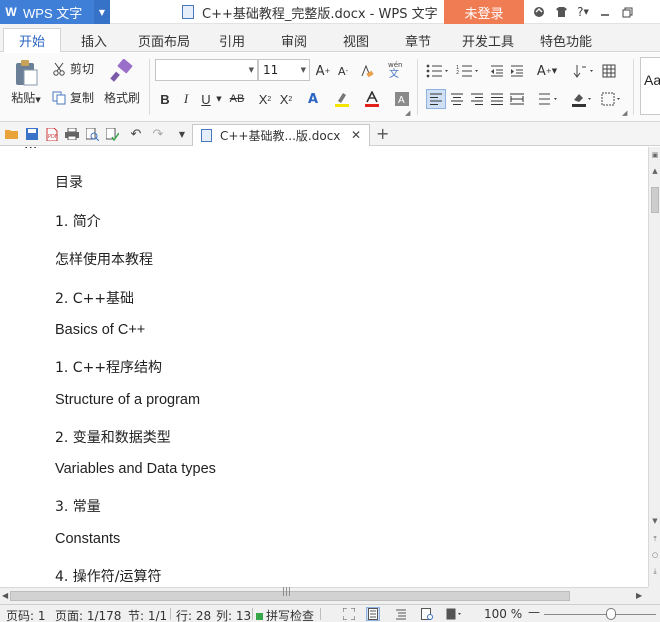 This screenshot has height=622, width=660. What do you see at coordinates (313, 99) in the screenshot?
I see `text-effect-icon: A` at bounding box center [313, 99].